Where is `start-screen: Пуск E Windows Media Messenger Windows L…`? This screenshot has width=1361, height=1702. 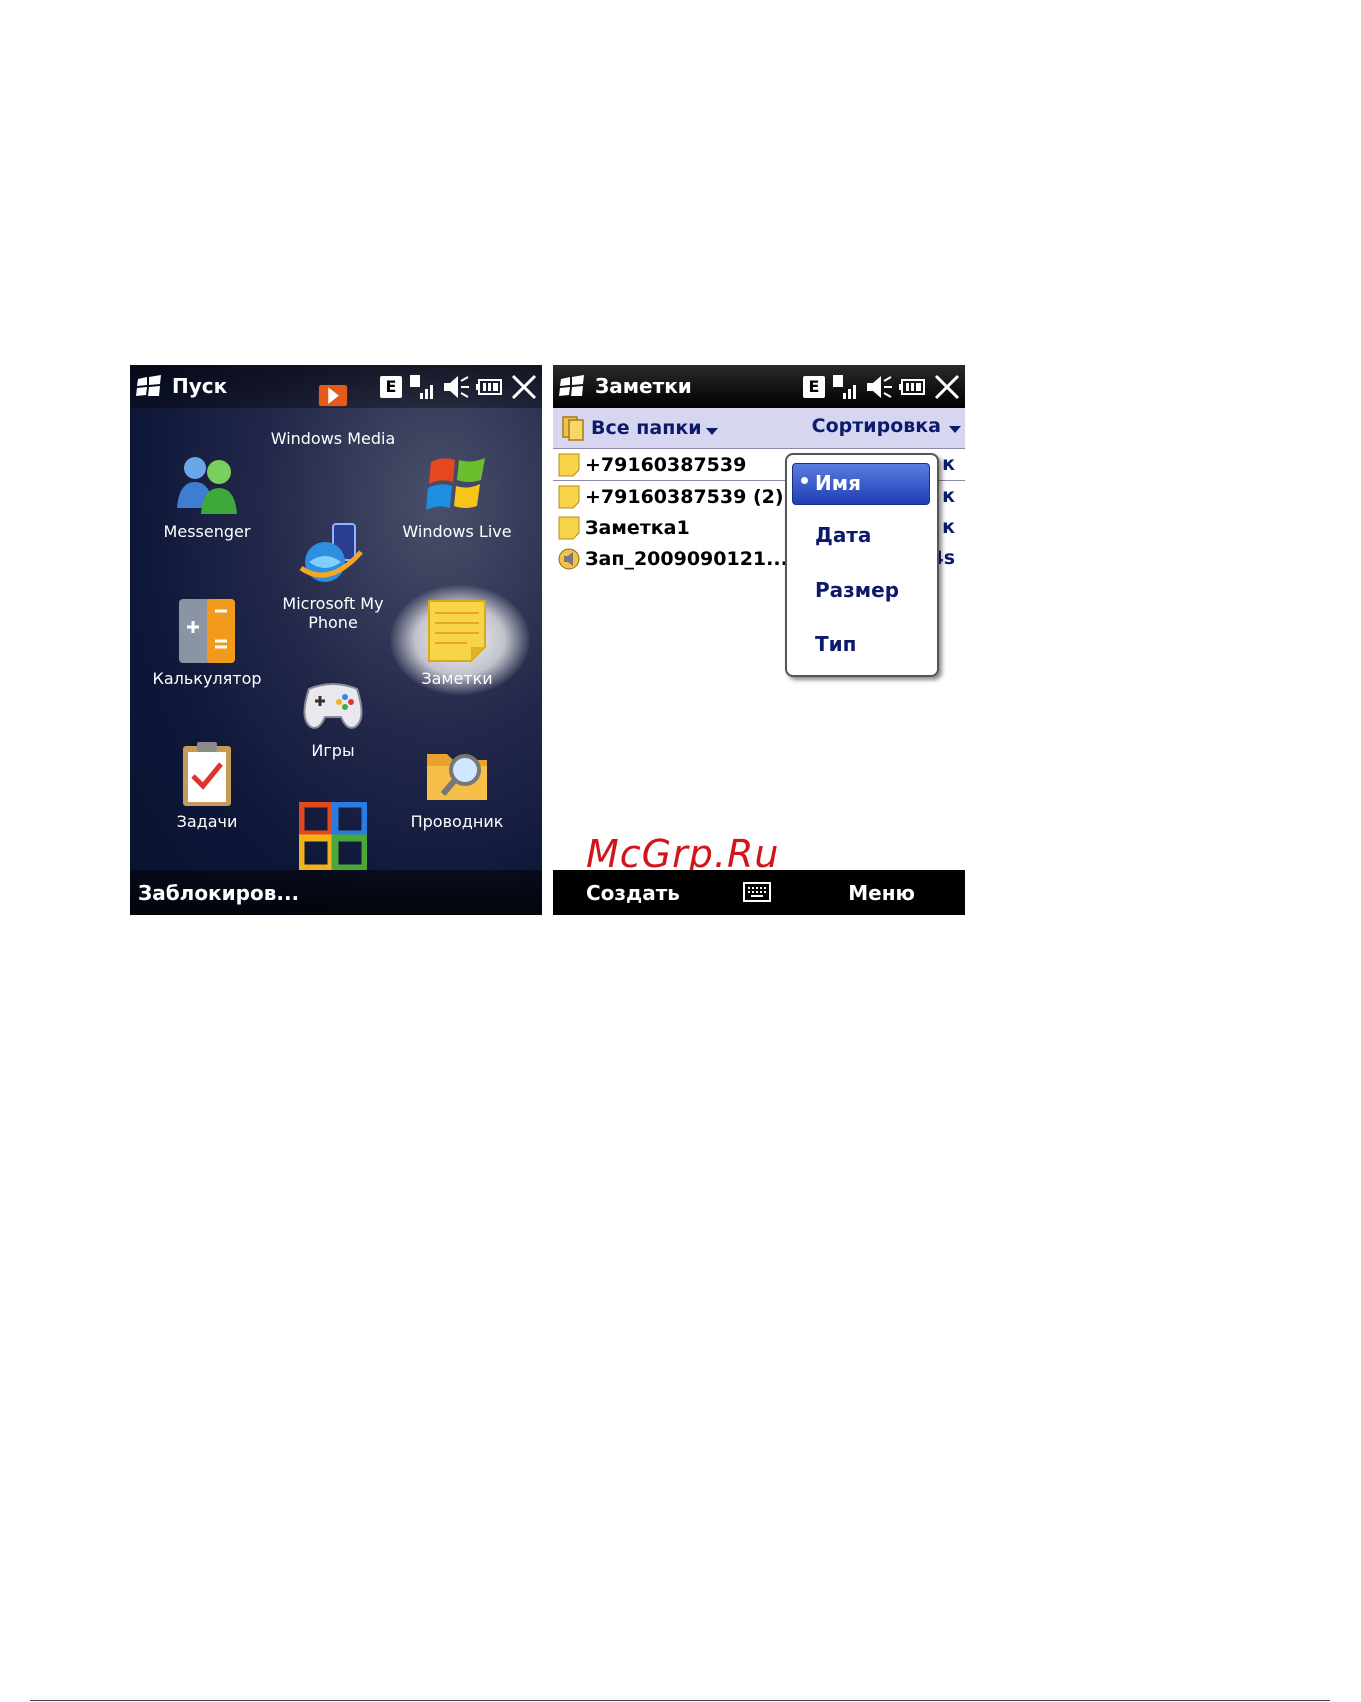 start-screen: Пуск E Windows Media Messenger Windows L… is located at coordinates (336, 640).